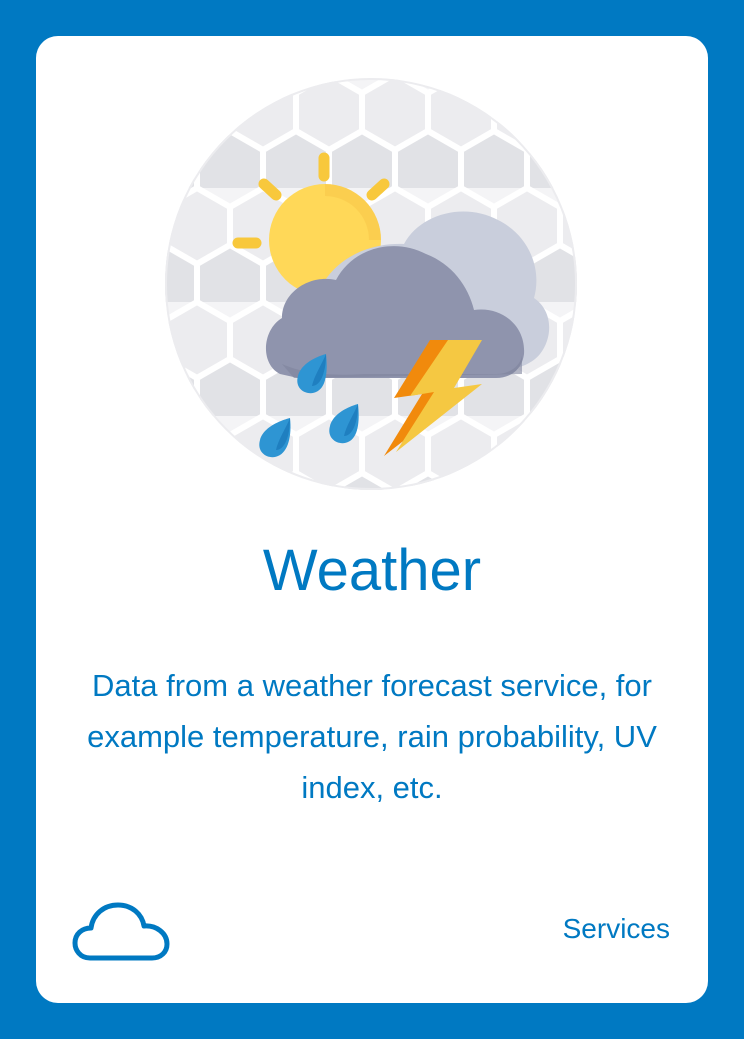 This screenshot has width=744, height=1039. What do you see at coordinates (372, 570) in the screenshot?
I see `card-title: Weather` at bounding box center [372, 570].